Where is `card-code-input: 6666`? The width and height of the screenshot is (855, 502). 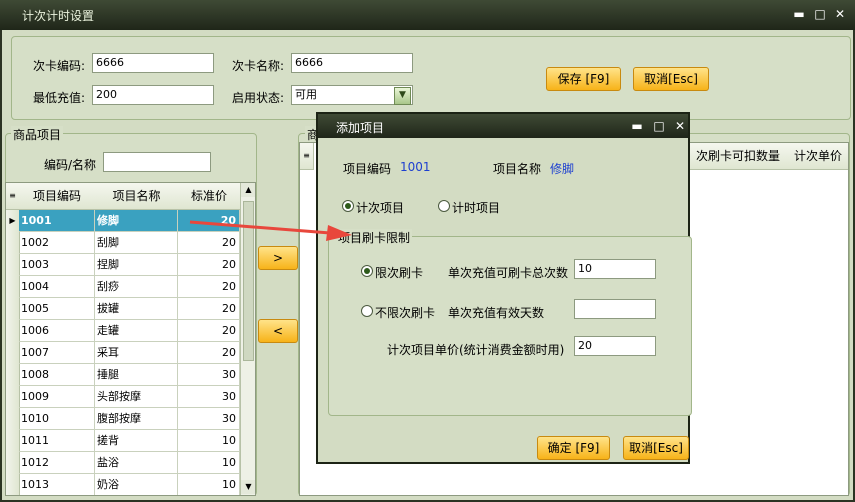
card-code-input: 6666 is located at coordinates (153, 63).